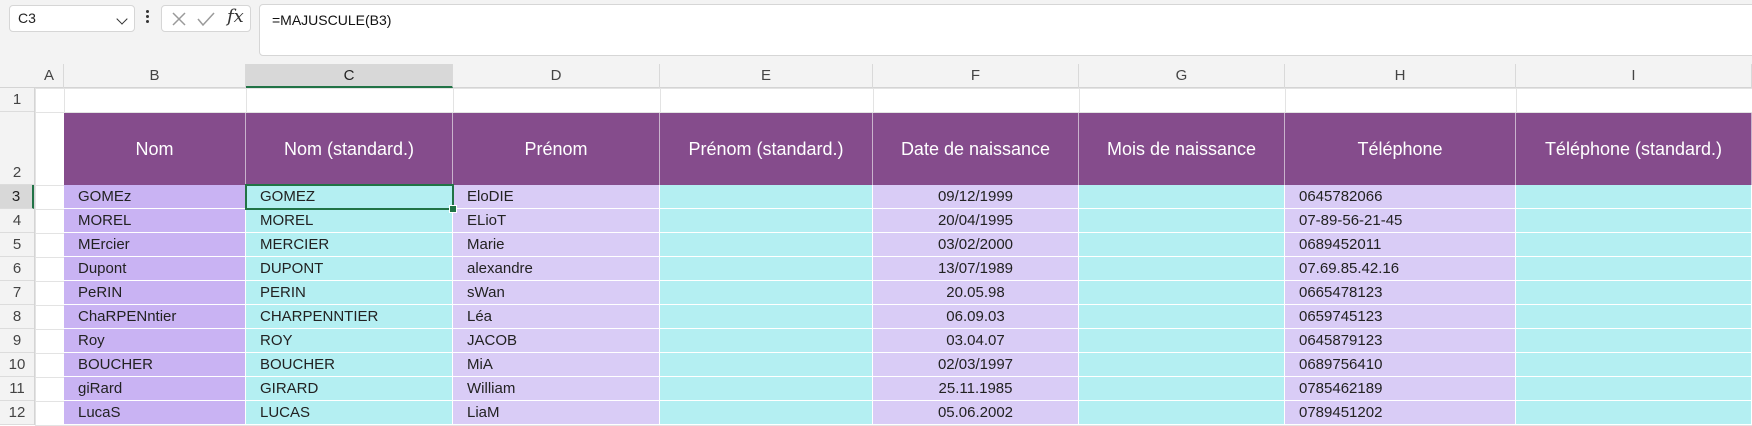 Image resolution: width=1752 pixels, height=426 pixels. What do you see at coordinates (155, 197) in the screenshot?
I see `table-cell: GOMEz` at bounding box center [155, 197].